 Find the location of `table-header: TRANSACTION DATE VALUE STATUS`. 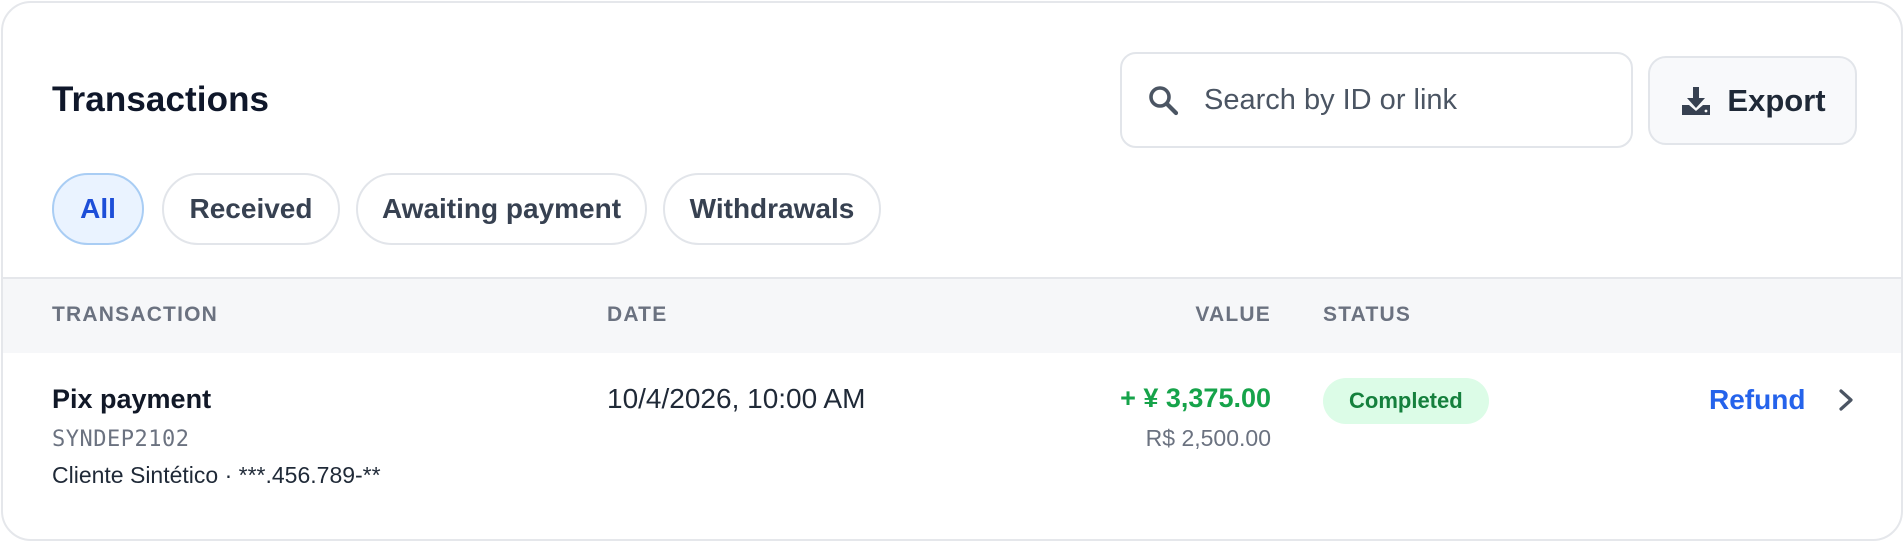

table-header: TRANSACTION DATE VALUE STATUS is located at coordinates (952, 315).